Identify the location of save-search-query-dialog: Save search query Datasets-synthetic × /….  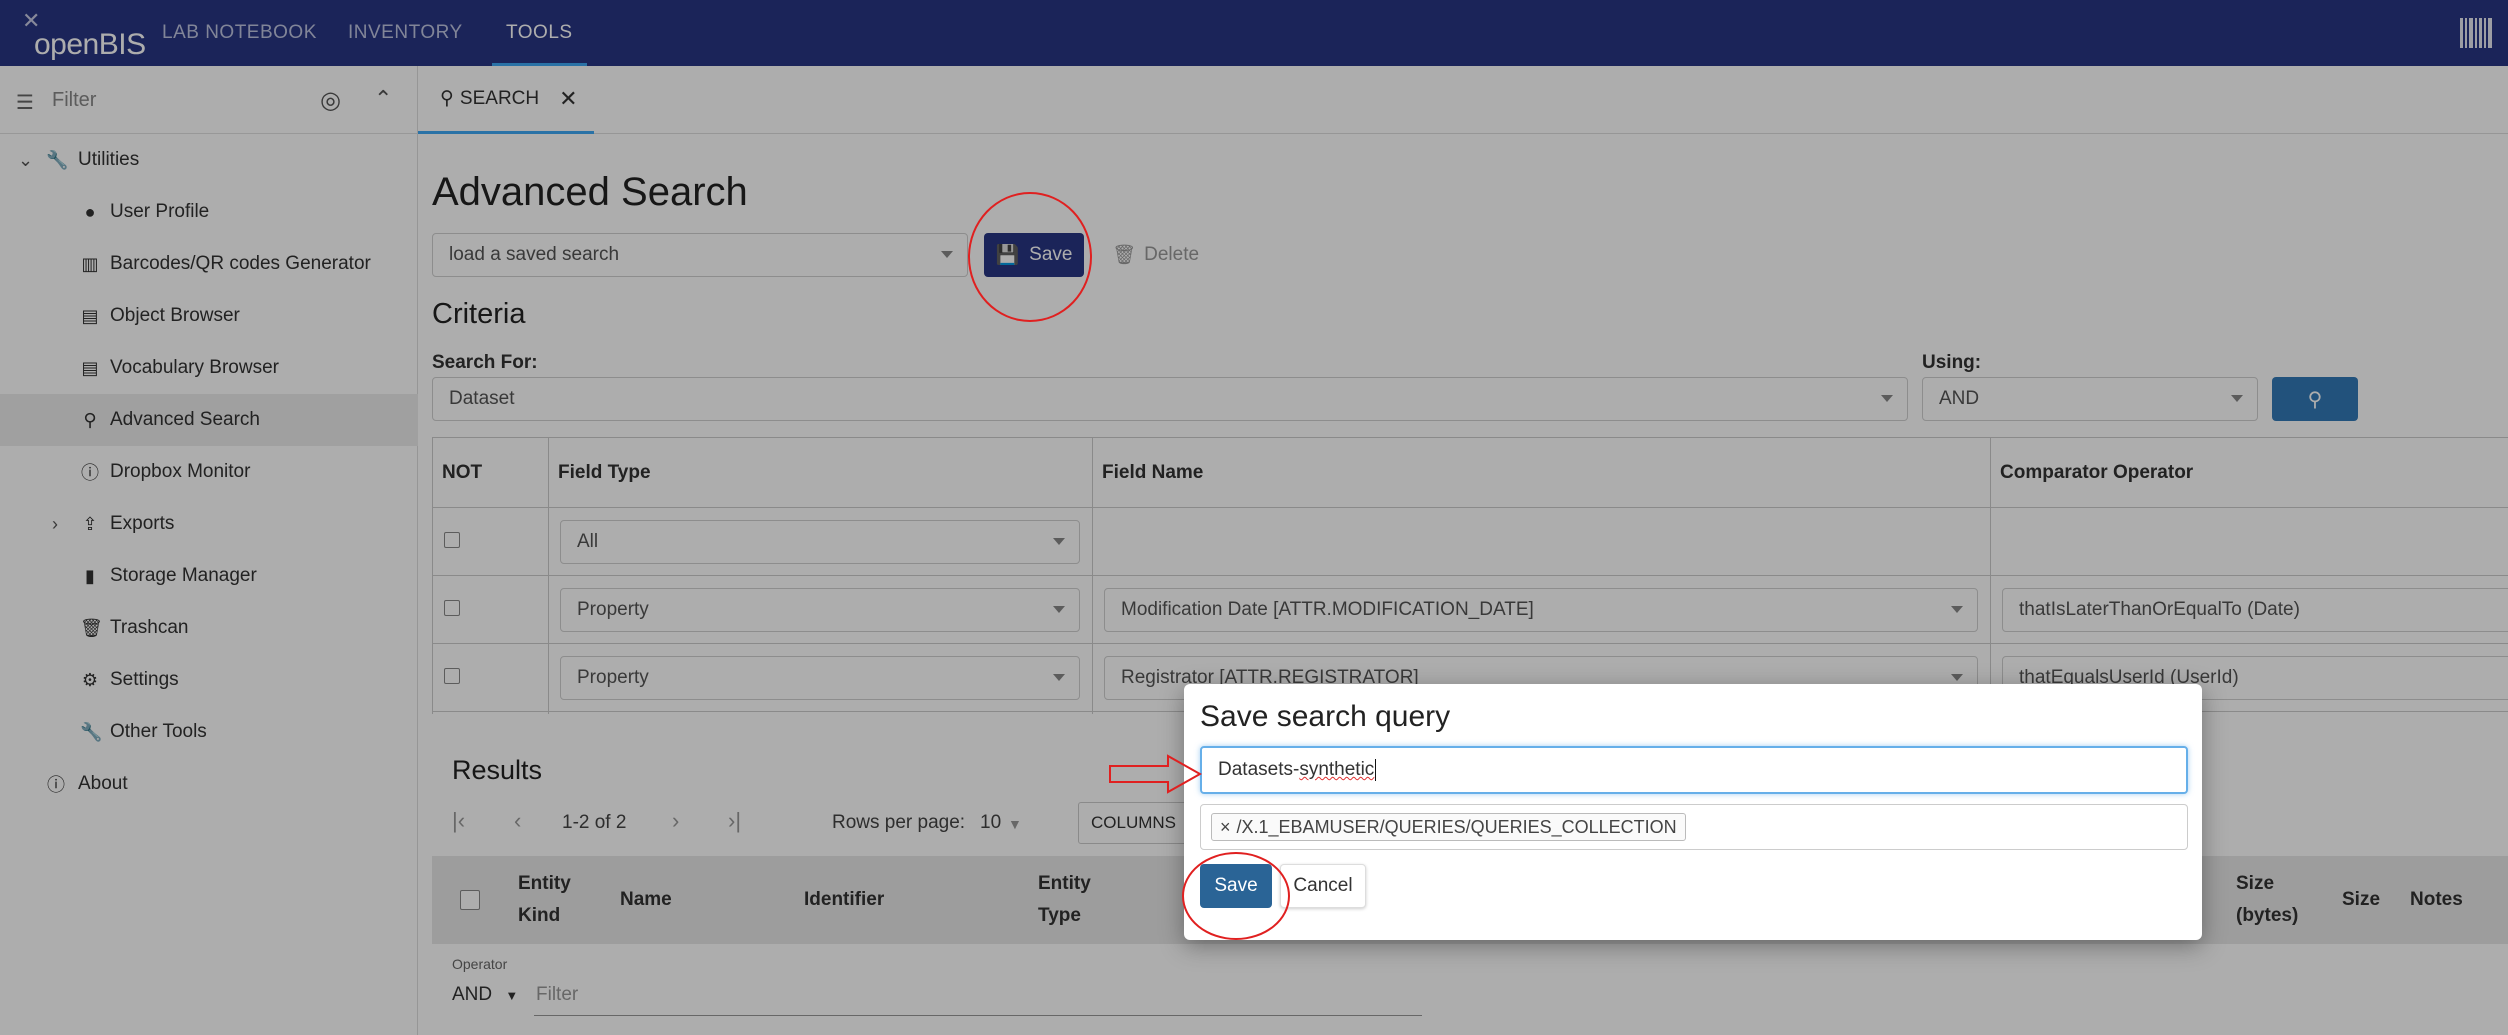
(1693, 812).